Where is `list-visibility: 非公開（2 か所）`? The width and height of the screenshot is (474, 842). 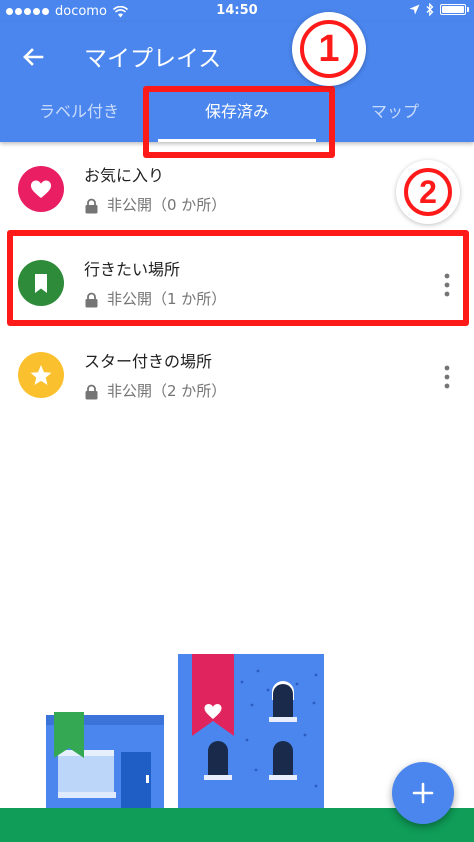 list-visibility: 非公開（2 か所） is located at coordinates (155, 390).